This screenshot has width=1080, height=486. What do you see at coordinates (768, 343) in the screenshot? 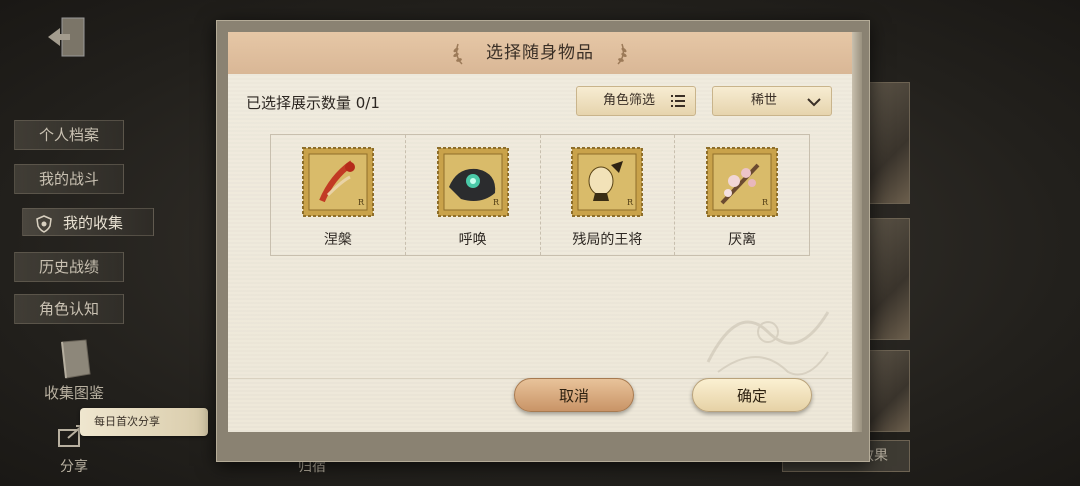
I see `decorative-flourish` at bounding box center [768, 343].